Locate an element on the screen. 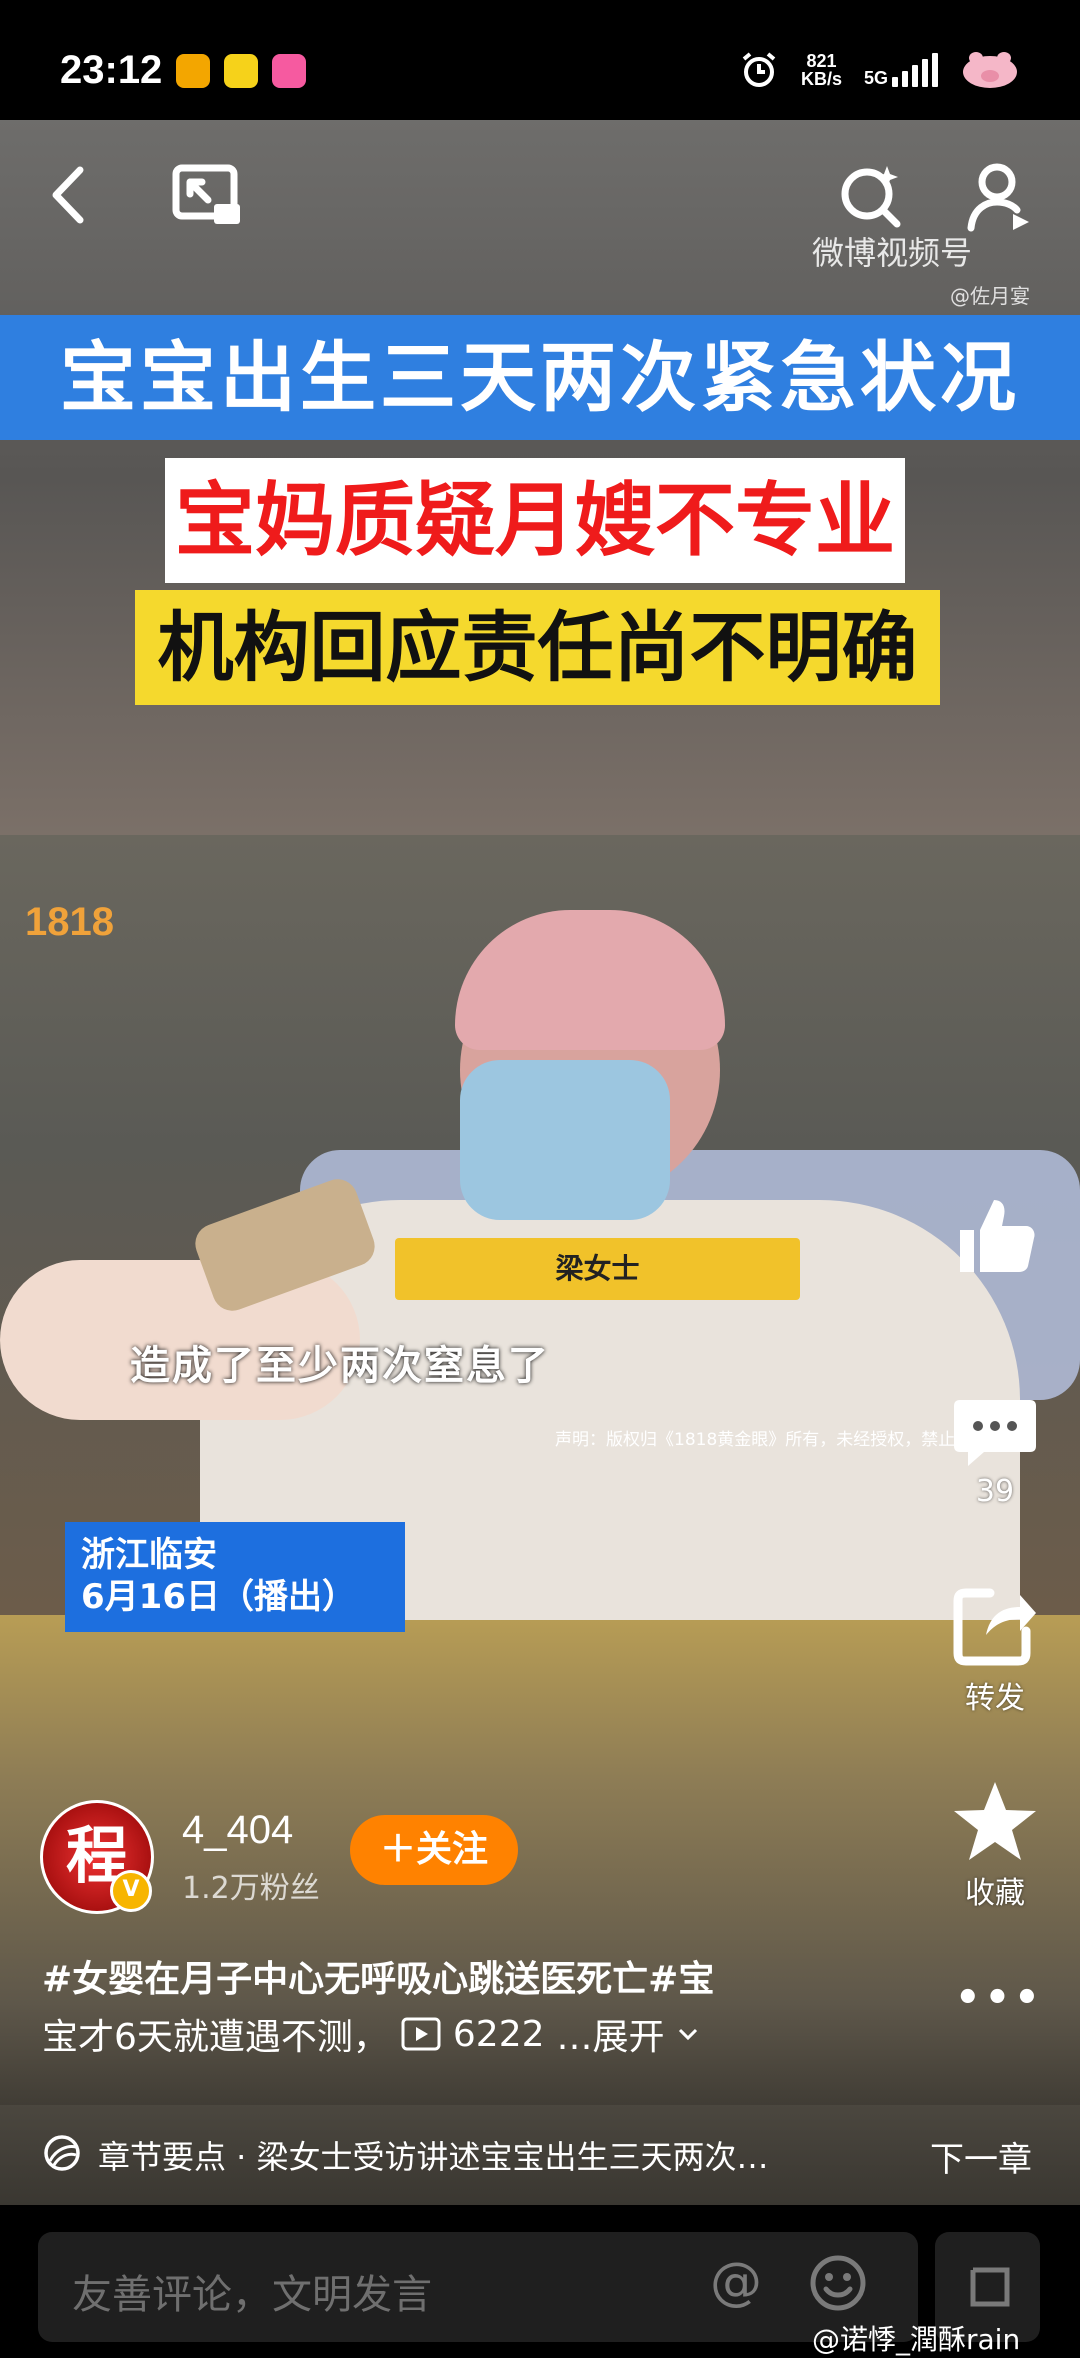  picture-in-picture-icon is located at coordinates (207, 195).